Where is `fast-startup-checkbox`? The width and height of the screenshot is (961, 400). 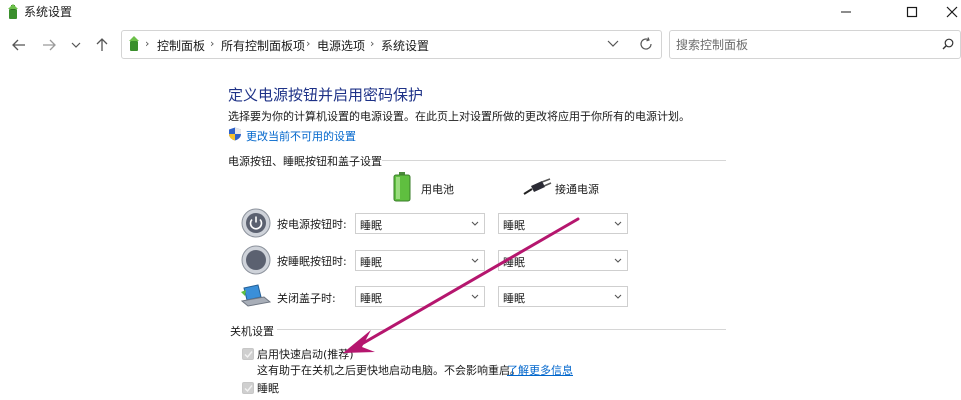
fast-startup-checkbox is located at coordinates (248, 354).